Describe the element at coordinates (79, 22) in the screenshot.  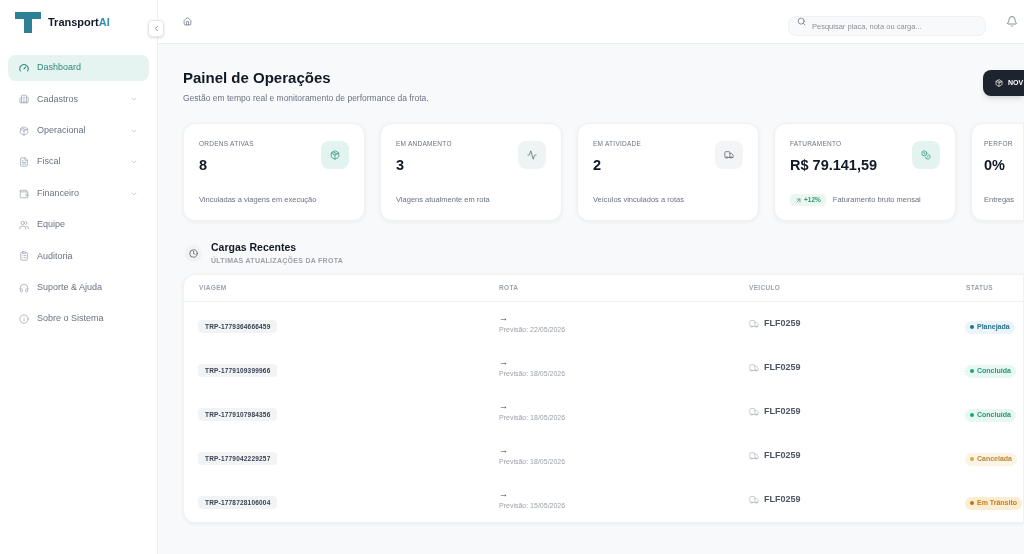
I see `logo-text: TransportAI` at that location.